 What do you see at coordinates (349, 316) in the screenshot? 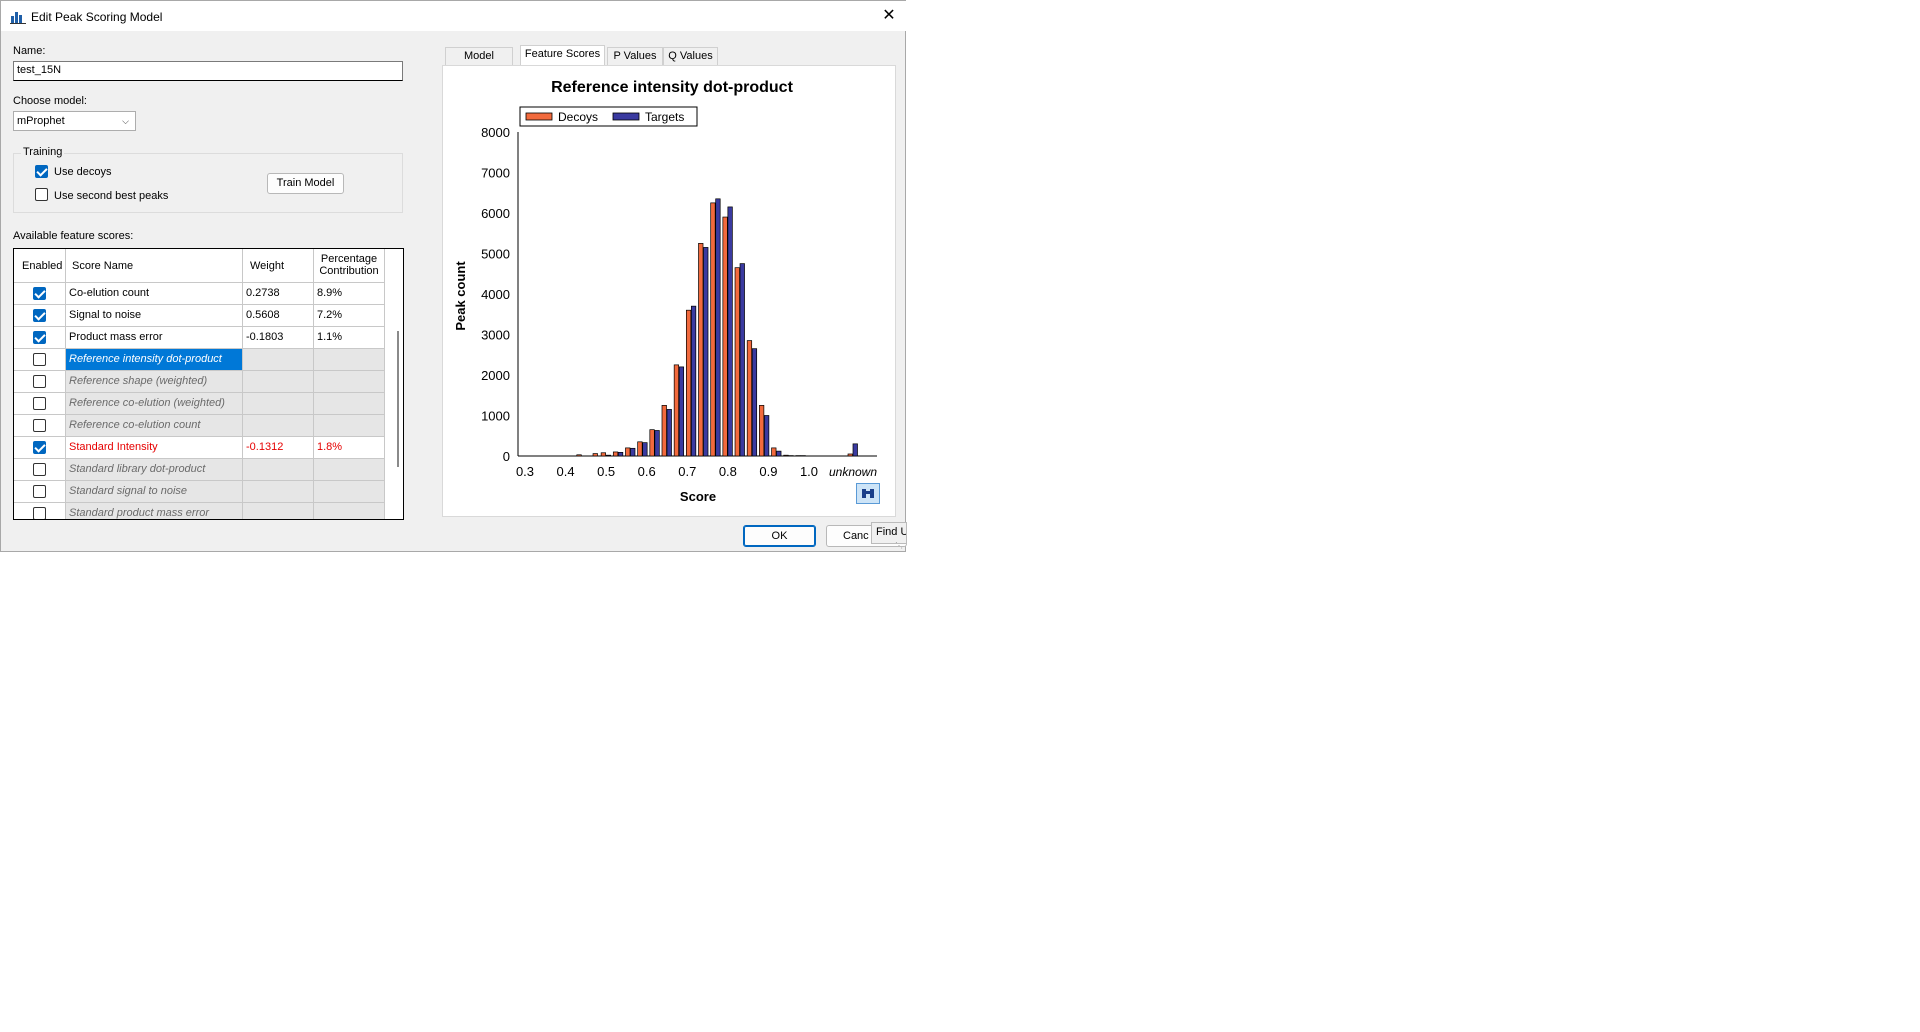
I see `contribution-cell: 7.2%` at bounding box center [349, 316].